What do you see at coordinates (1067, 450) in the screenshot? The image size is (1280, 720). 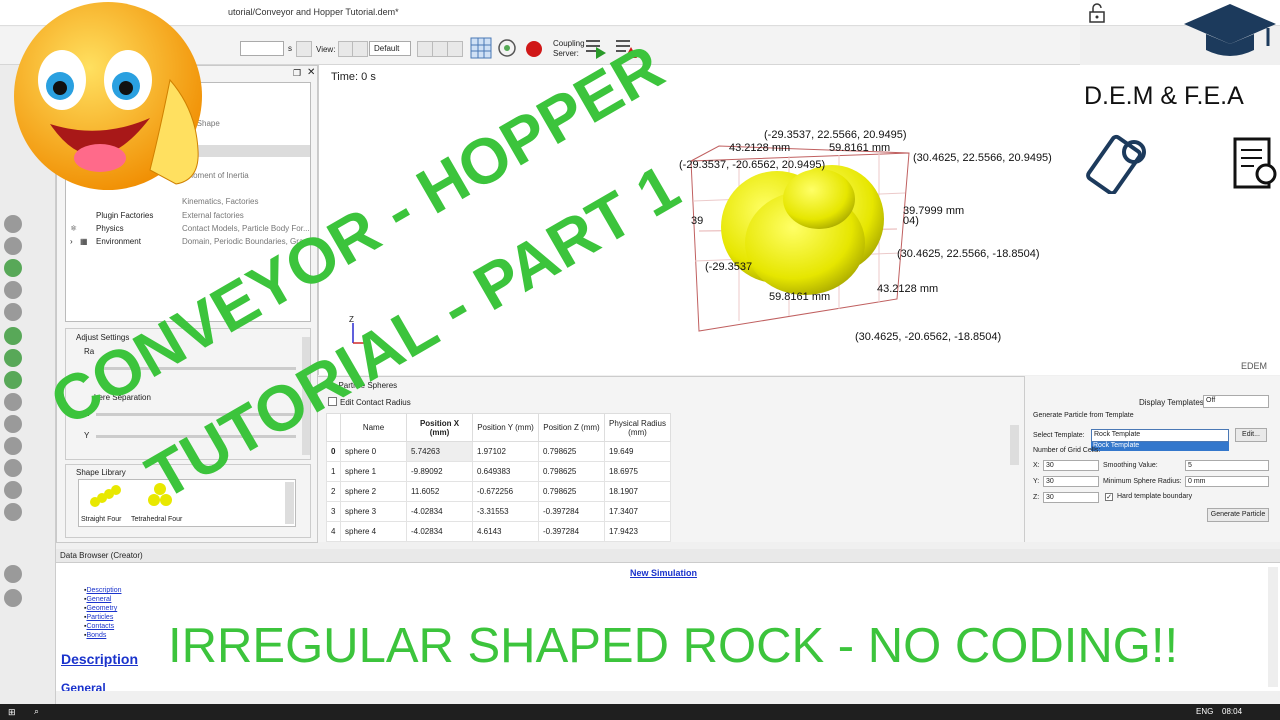 I see `grid-cells-label: Number of Grid Cells:` at bounding box center [1067, 450].